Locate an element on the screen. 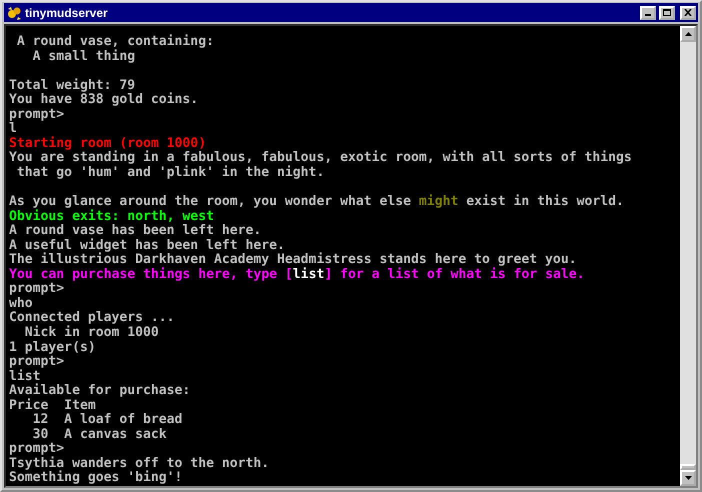 Image resolution: width=702 pixels, height=492 pixels. terminal-line: Price Item is located at coordinates (53, 405).